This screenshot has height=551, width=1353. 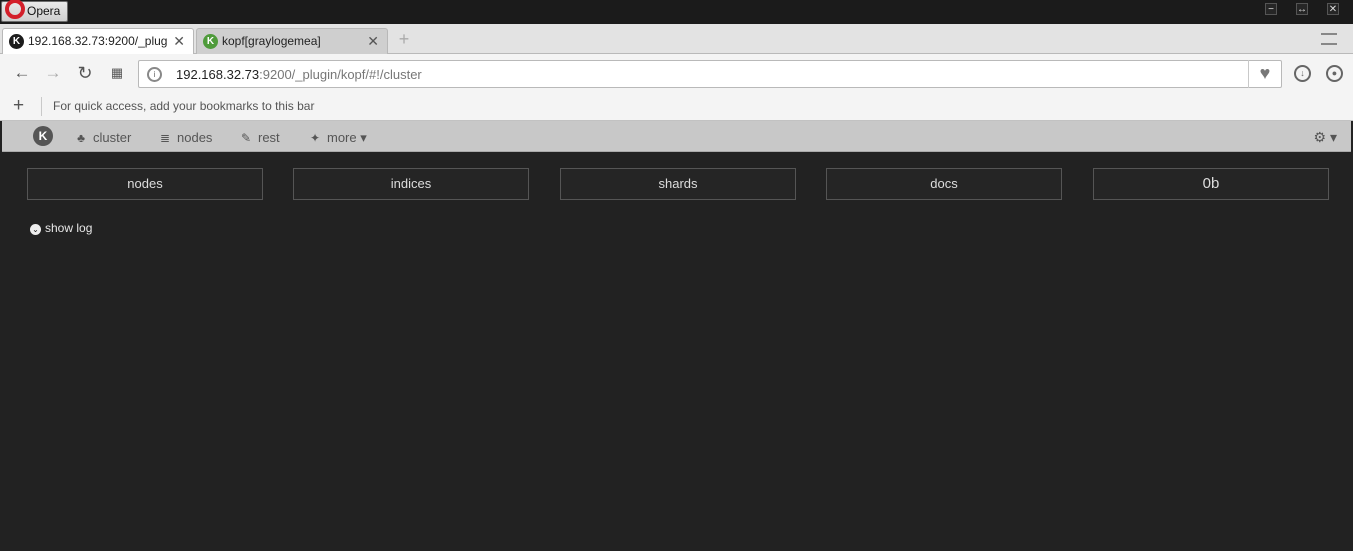 What do you see at coordinates (1211, 184) in the screenshot?
I see `stat-size: 0b` at bounding box center [1211, 184].